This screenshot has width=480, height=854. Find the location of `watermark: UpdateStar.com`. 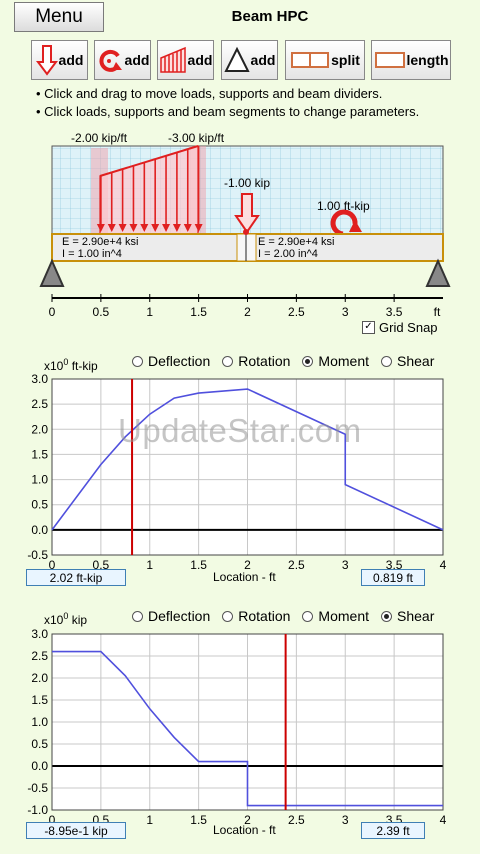

watermark: UpdateStar.com is located at coordinates (240, 430).